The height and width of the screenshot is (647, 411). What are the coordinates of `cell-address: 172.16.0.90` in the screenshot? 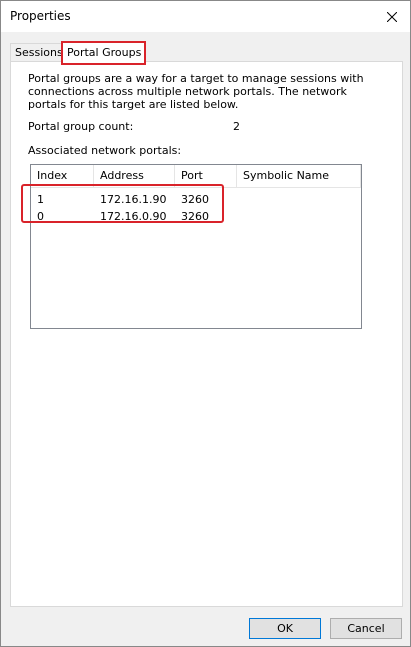 It's located at (133, 216).